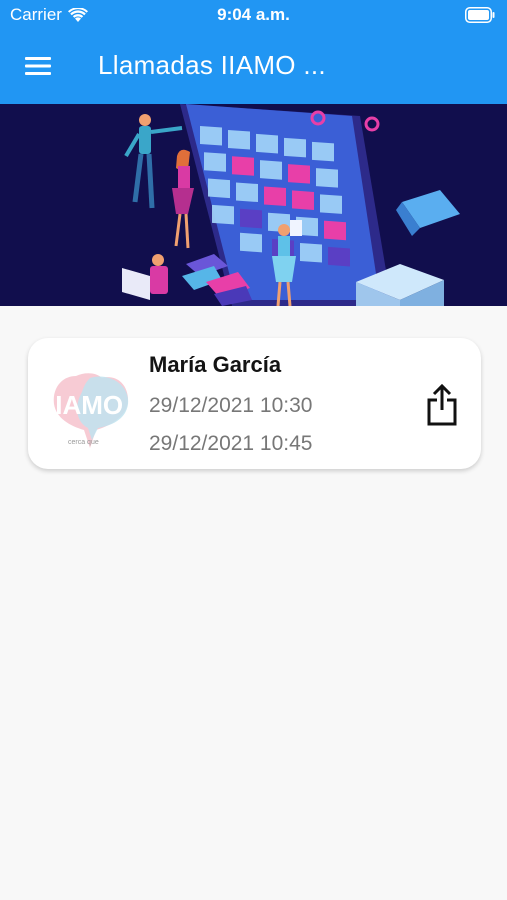 The width and height of the screenshot is (507, 900). Describe the element at coordinates (480, 15) in the screenshot. I see `battery-icon` at that location.